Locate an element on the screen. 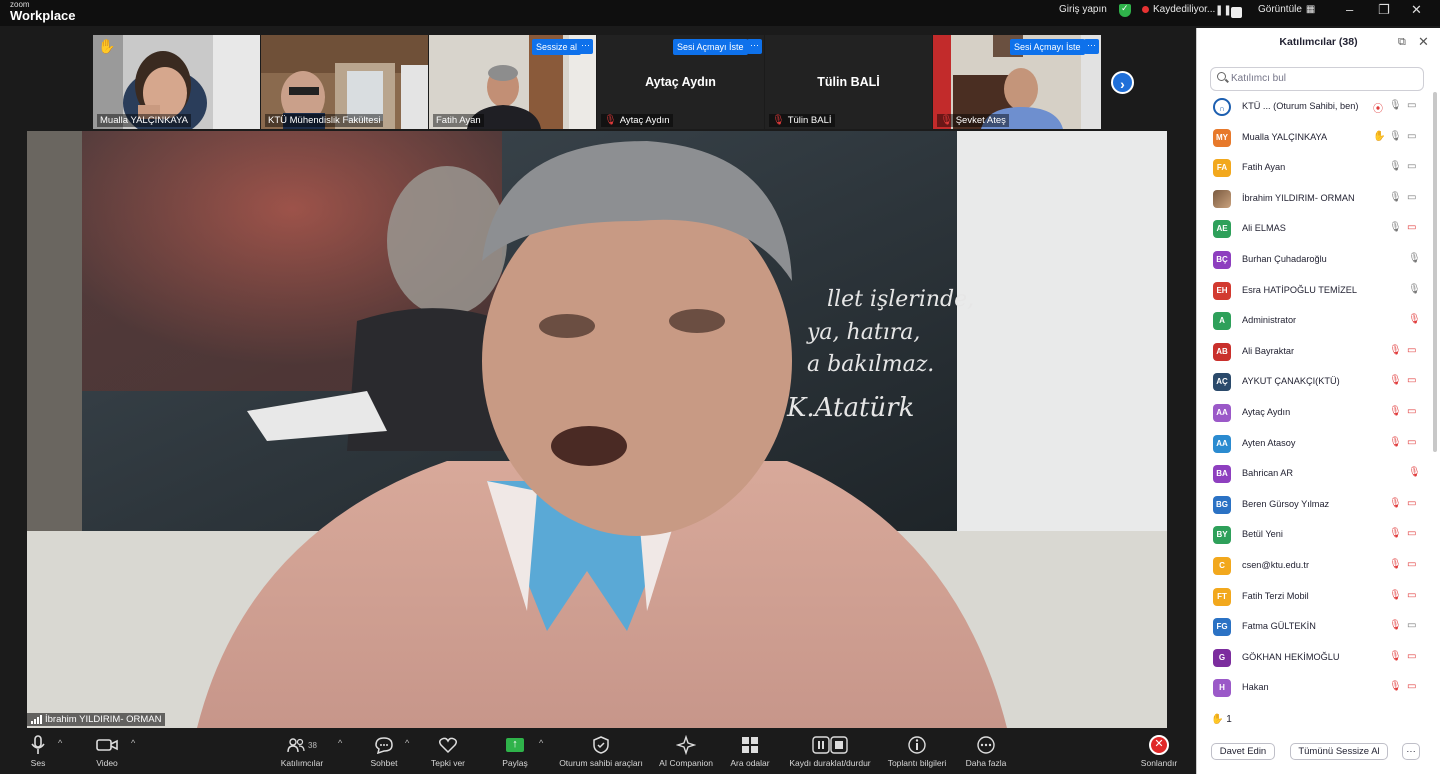 The height and width of the screenshot is (774, 1440). invite-button: Davet Edin is located at coordinates (1243, 751).